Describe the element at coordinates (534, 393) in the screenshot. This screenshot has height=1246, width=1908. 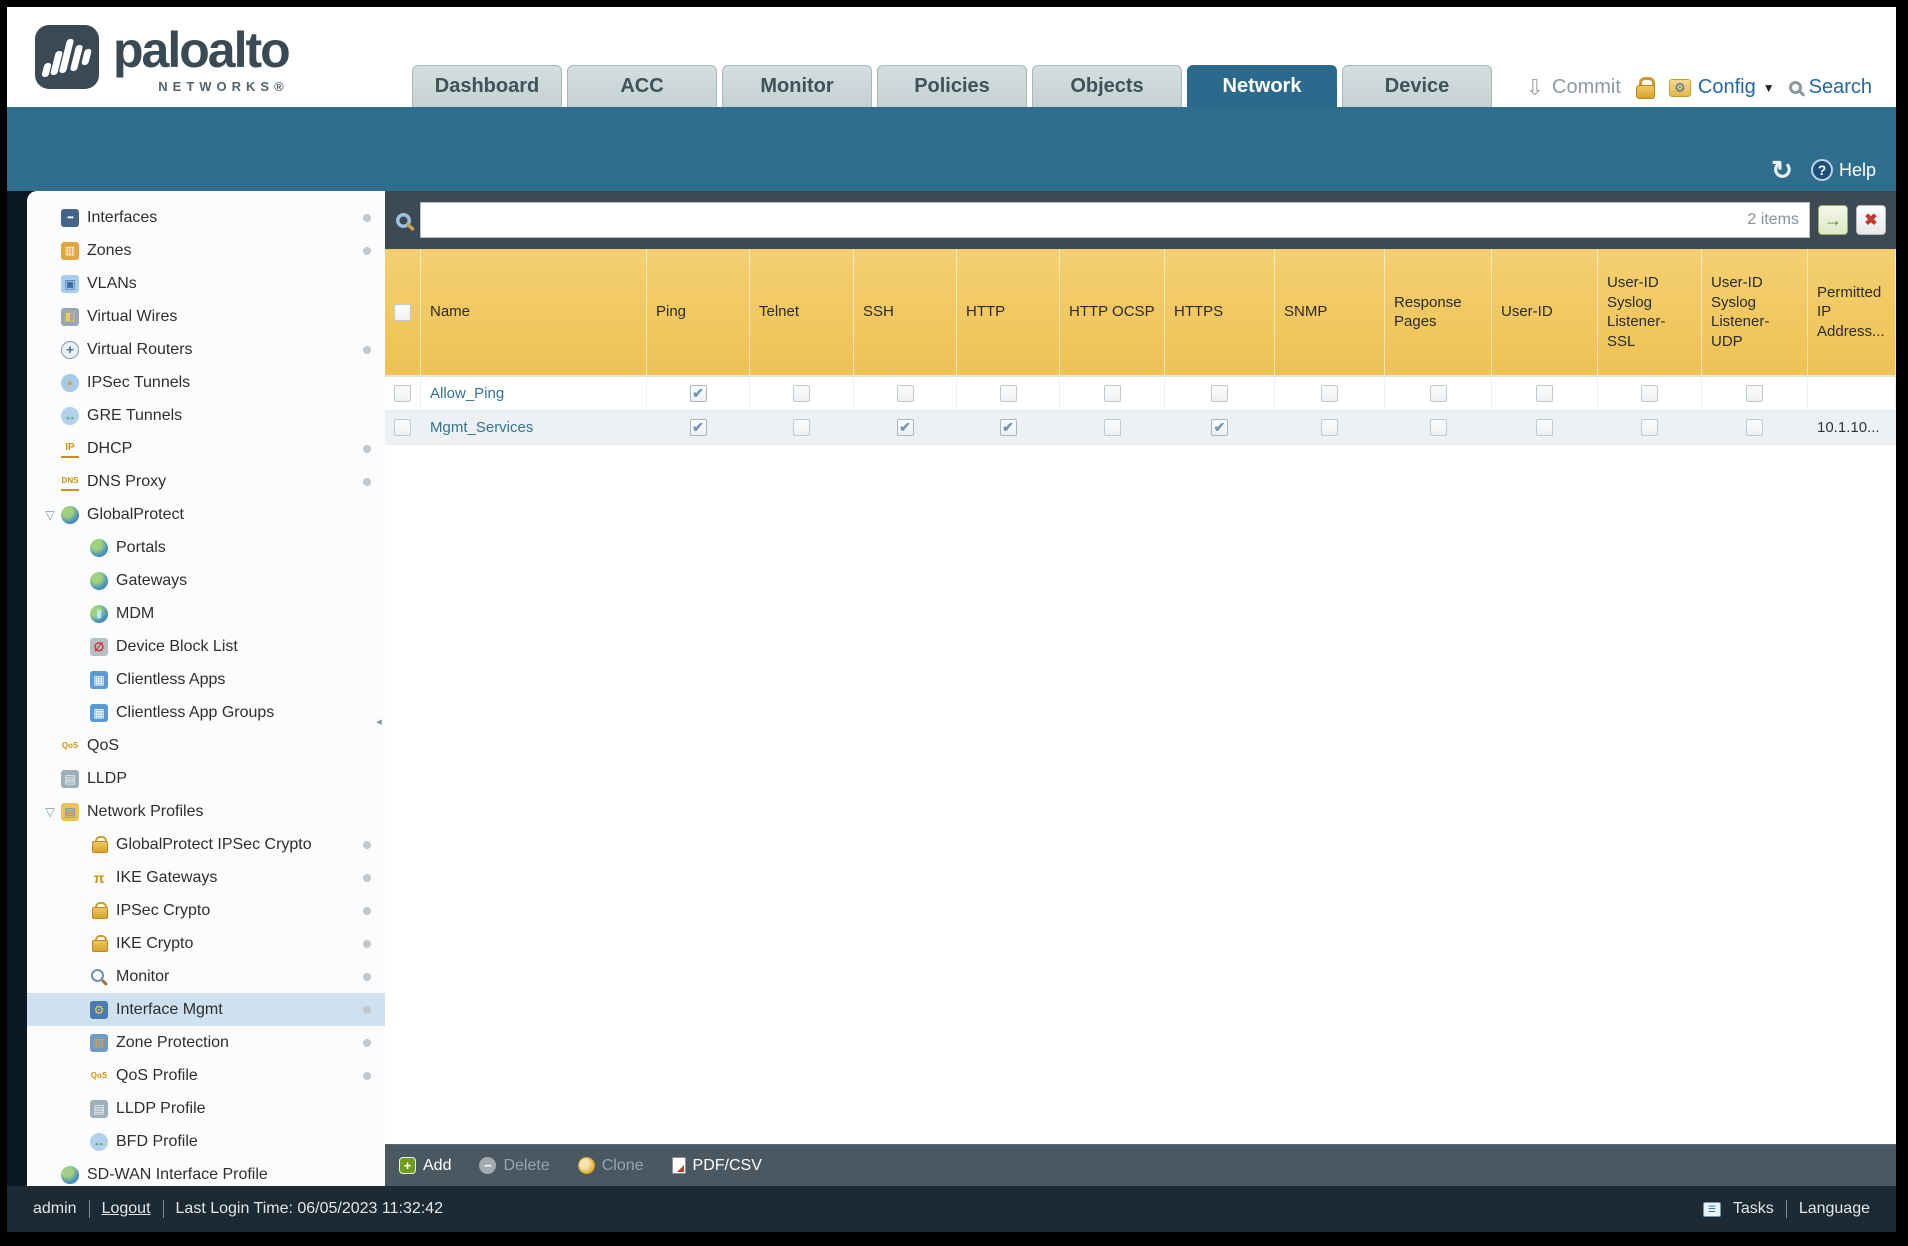
I see `row-name-link: Allow_Ping` at that location.